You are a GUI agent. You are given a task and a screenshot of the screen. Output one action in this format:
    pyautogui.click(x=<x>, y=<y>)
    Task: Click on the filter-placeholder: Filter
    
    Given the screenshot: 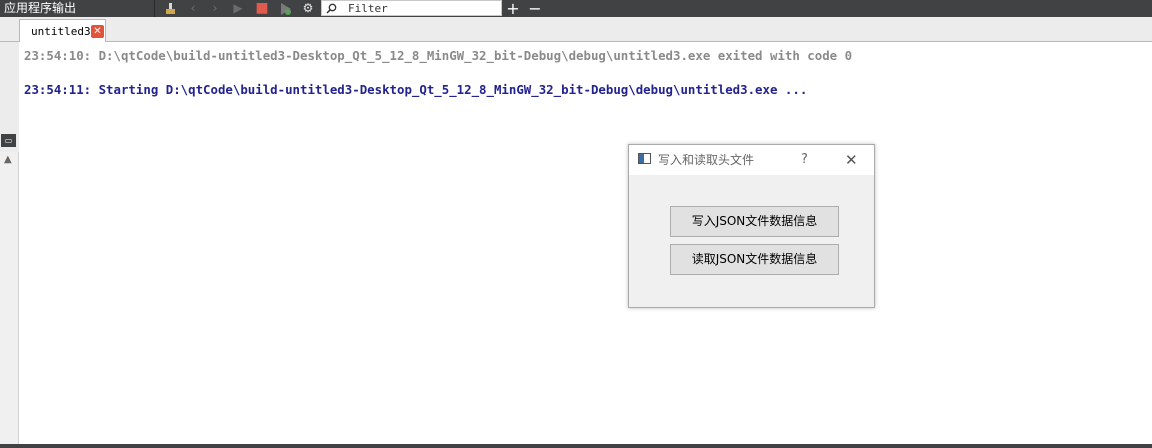 What is the action you would take?
    pyautogui.click(x=368, y=8)
    